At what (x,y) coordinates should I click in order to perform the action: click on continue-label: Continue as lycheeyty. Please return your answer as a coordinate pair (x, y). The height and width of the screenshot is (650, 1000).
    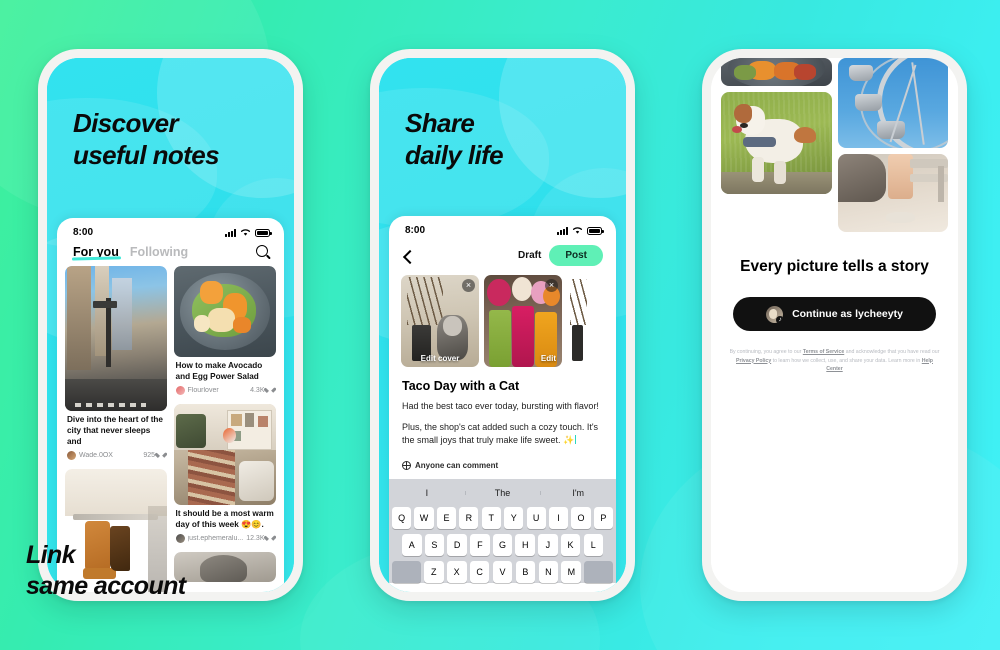
    Looking at the image, I should click on (847, 314).